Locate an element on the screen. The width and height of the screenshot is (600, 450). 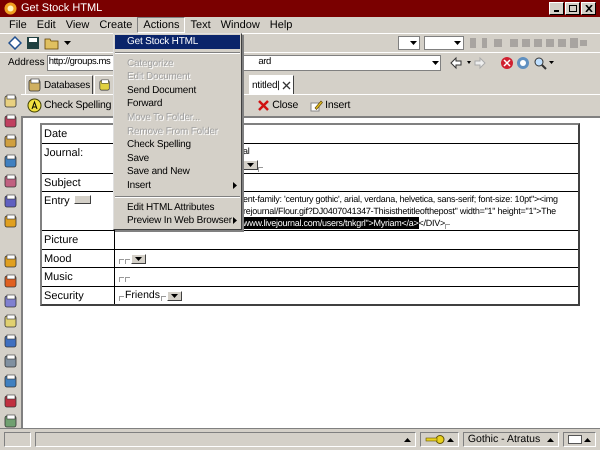
field-label: Date is located at coordinates (56, 134).